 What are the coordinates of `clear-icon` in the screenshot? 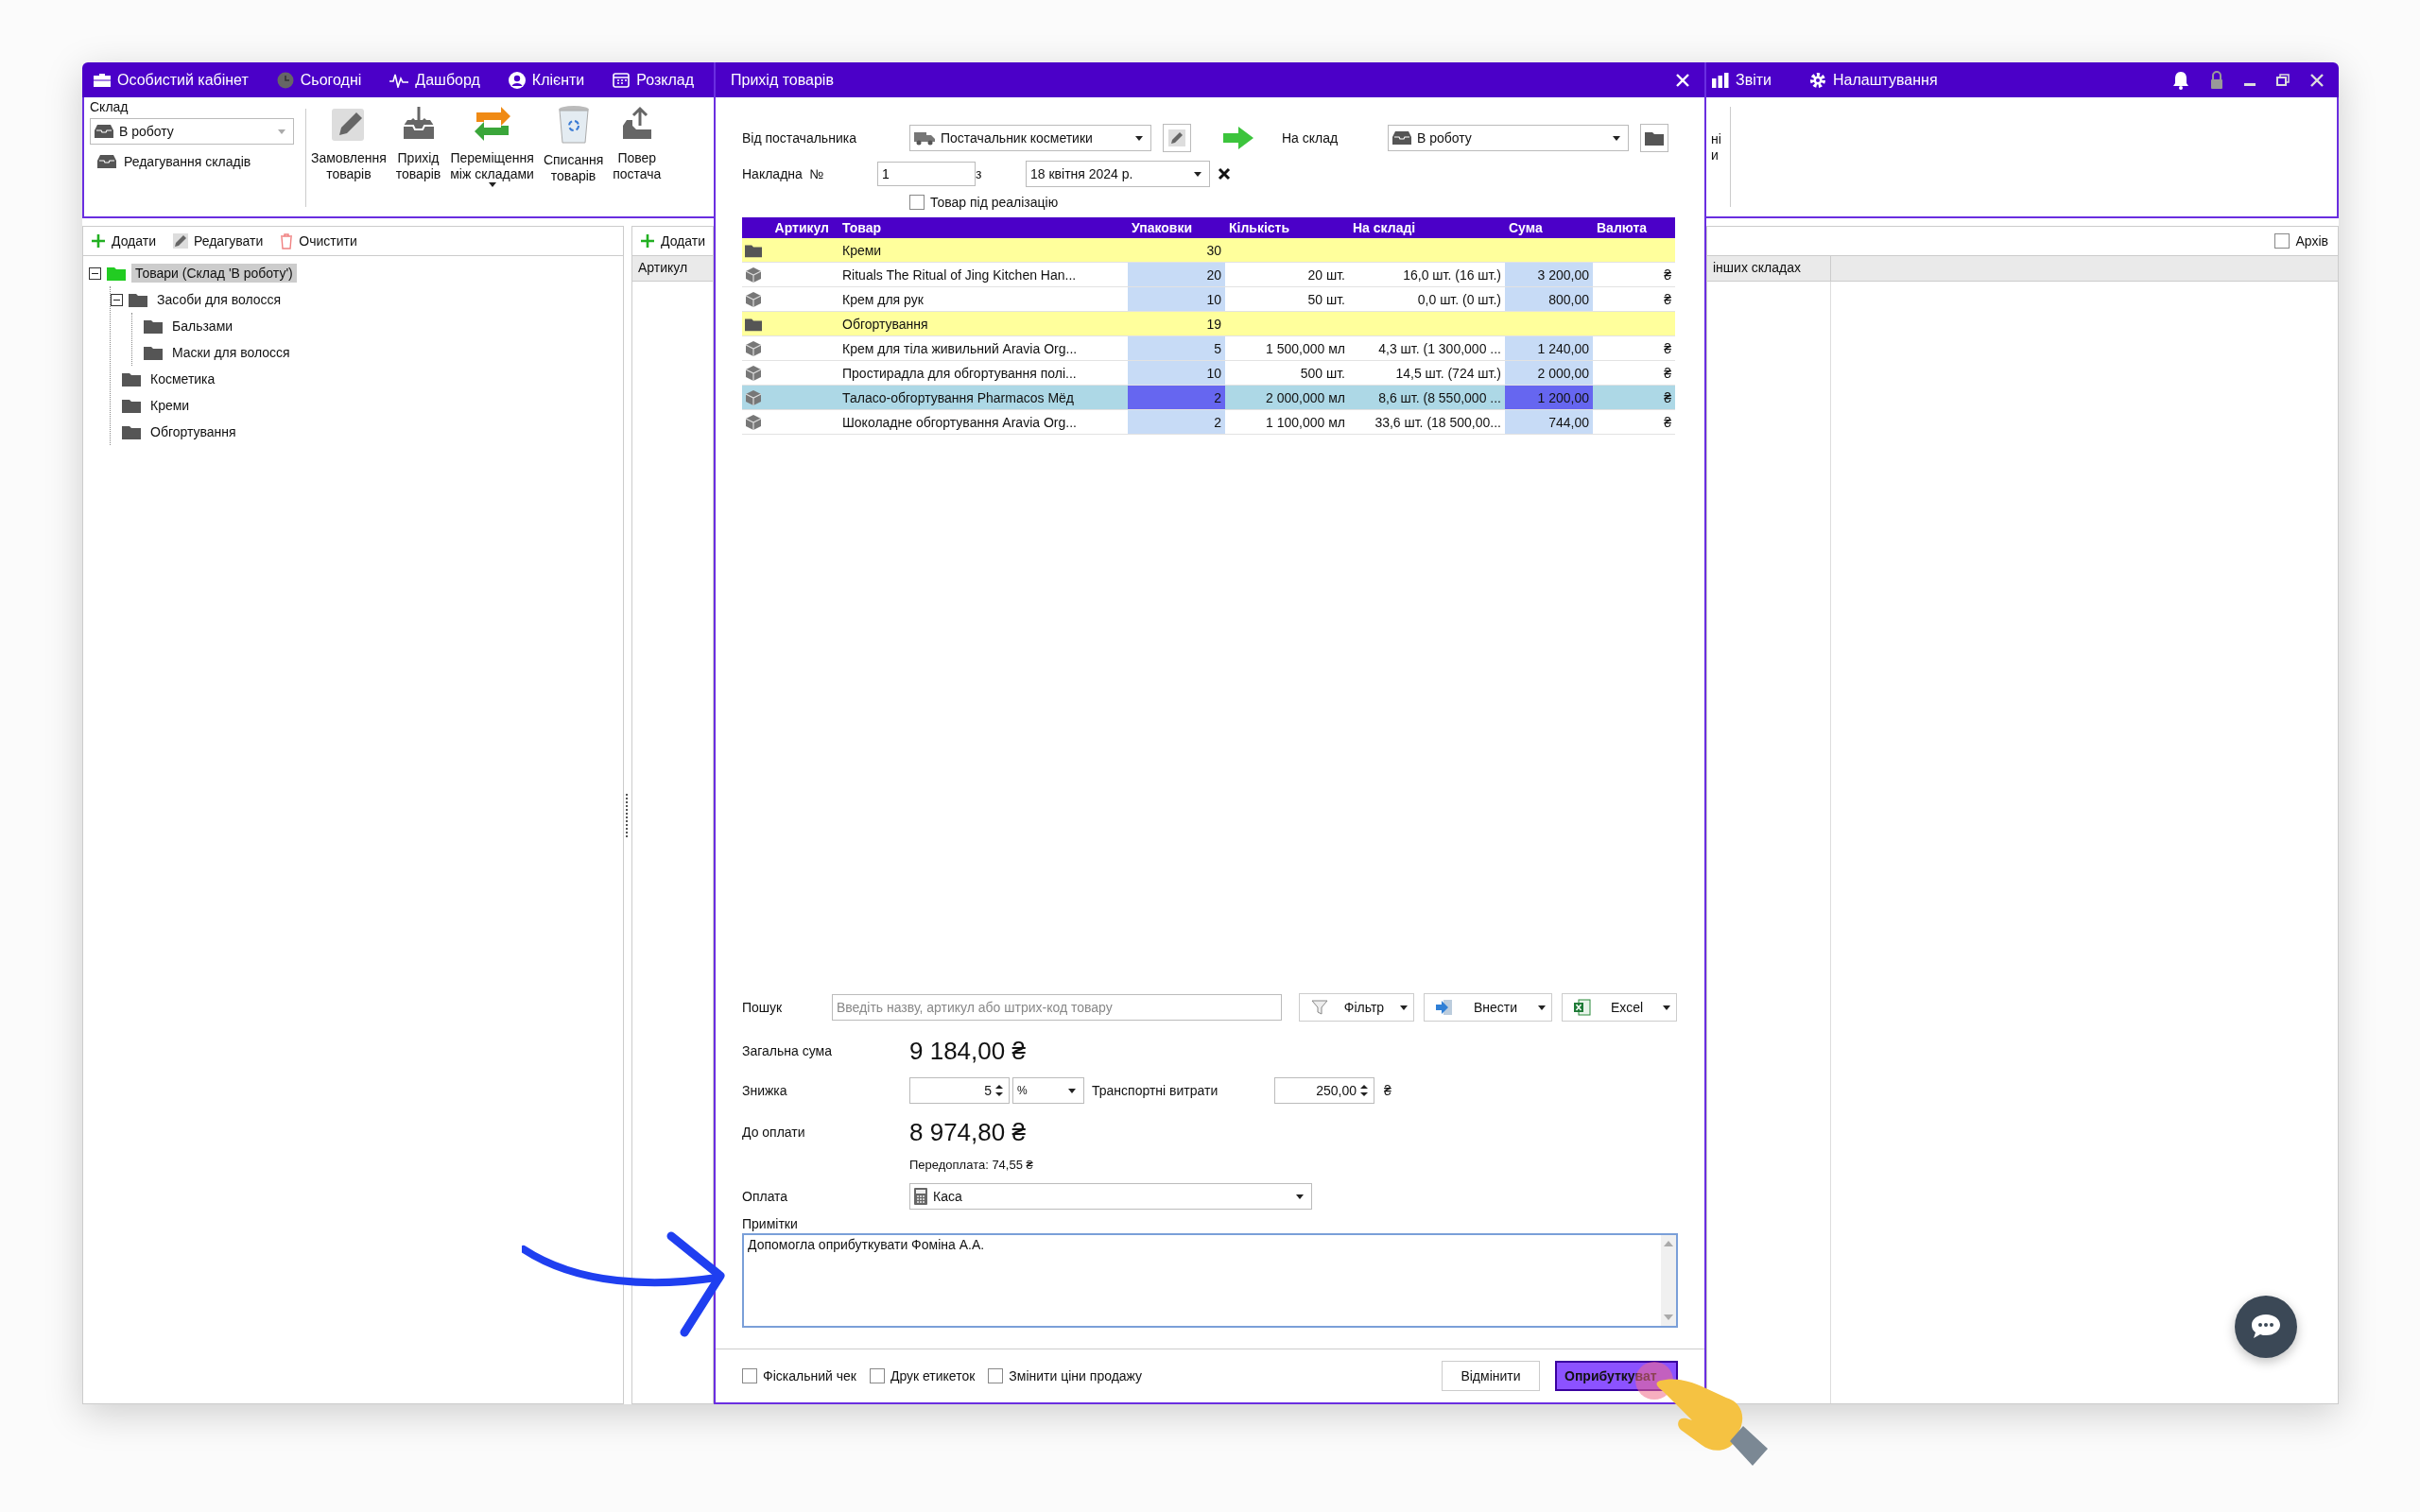 It's located at (1224, 173).